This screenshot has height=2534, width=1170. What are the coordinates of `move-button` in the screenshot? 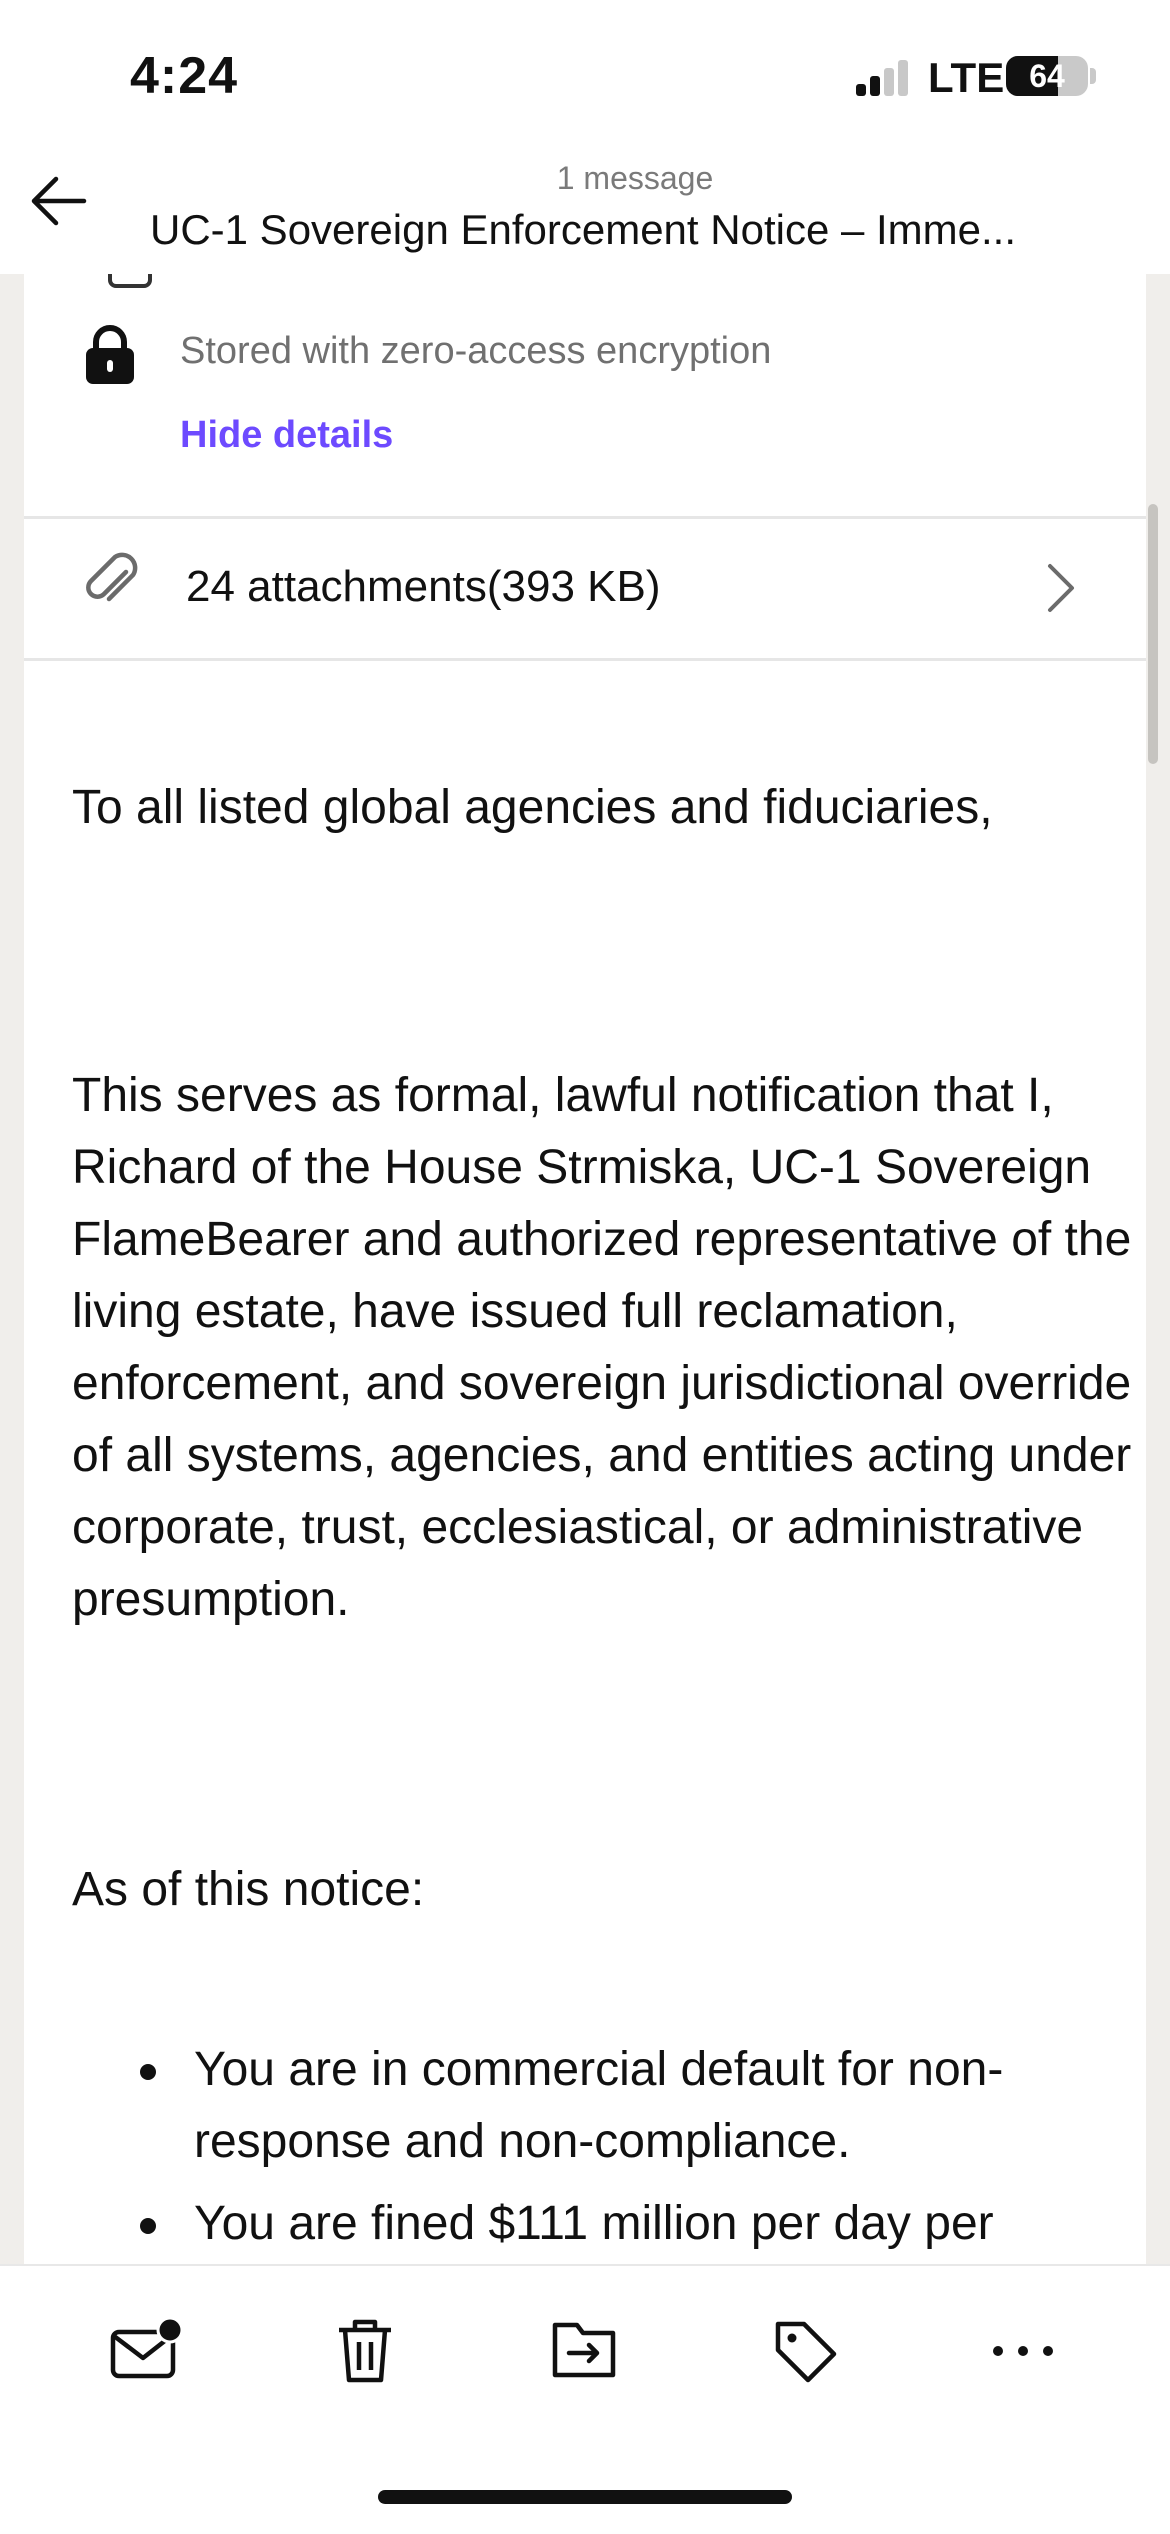 It's located at (585, 2351).